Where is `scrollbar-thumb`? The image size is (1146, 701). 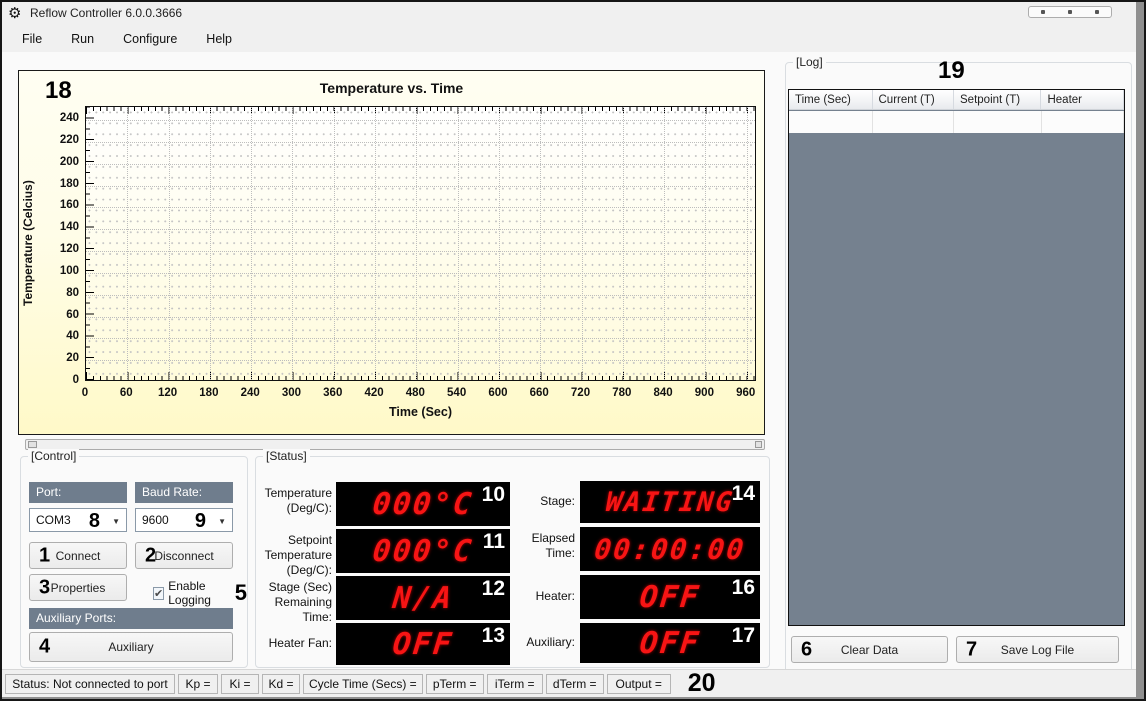
scrollbar-thumb is located at coordinates (32, 444).